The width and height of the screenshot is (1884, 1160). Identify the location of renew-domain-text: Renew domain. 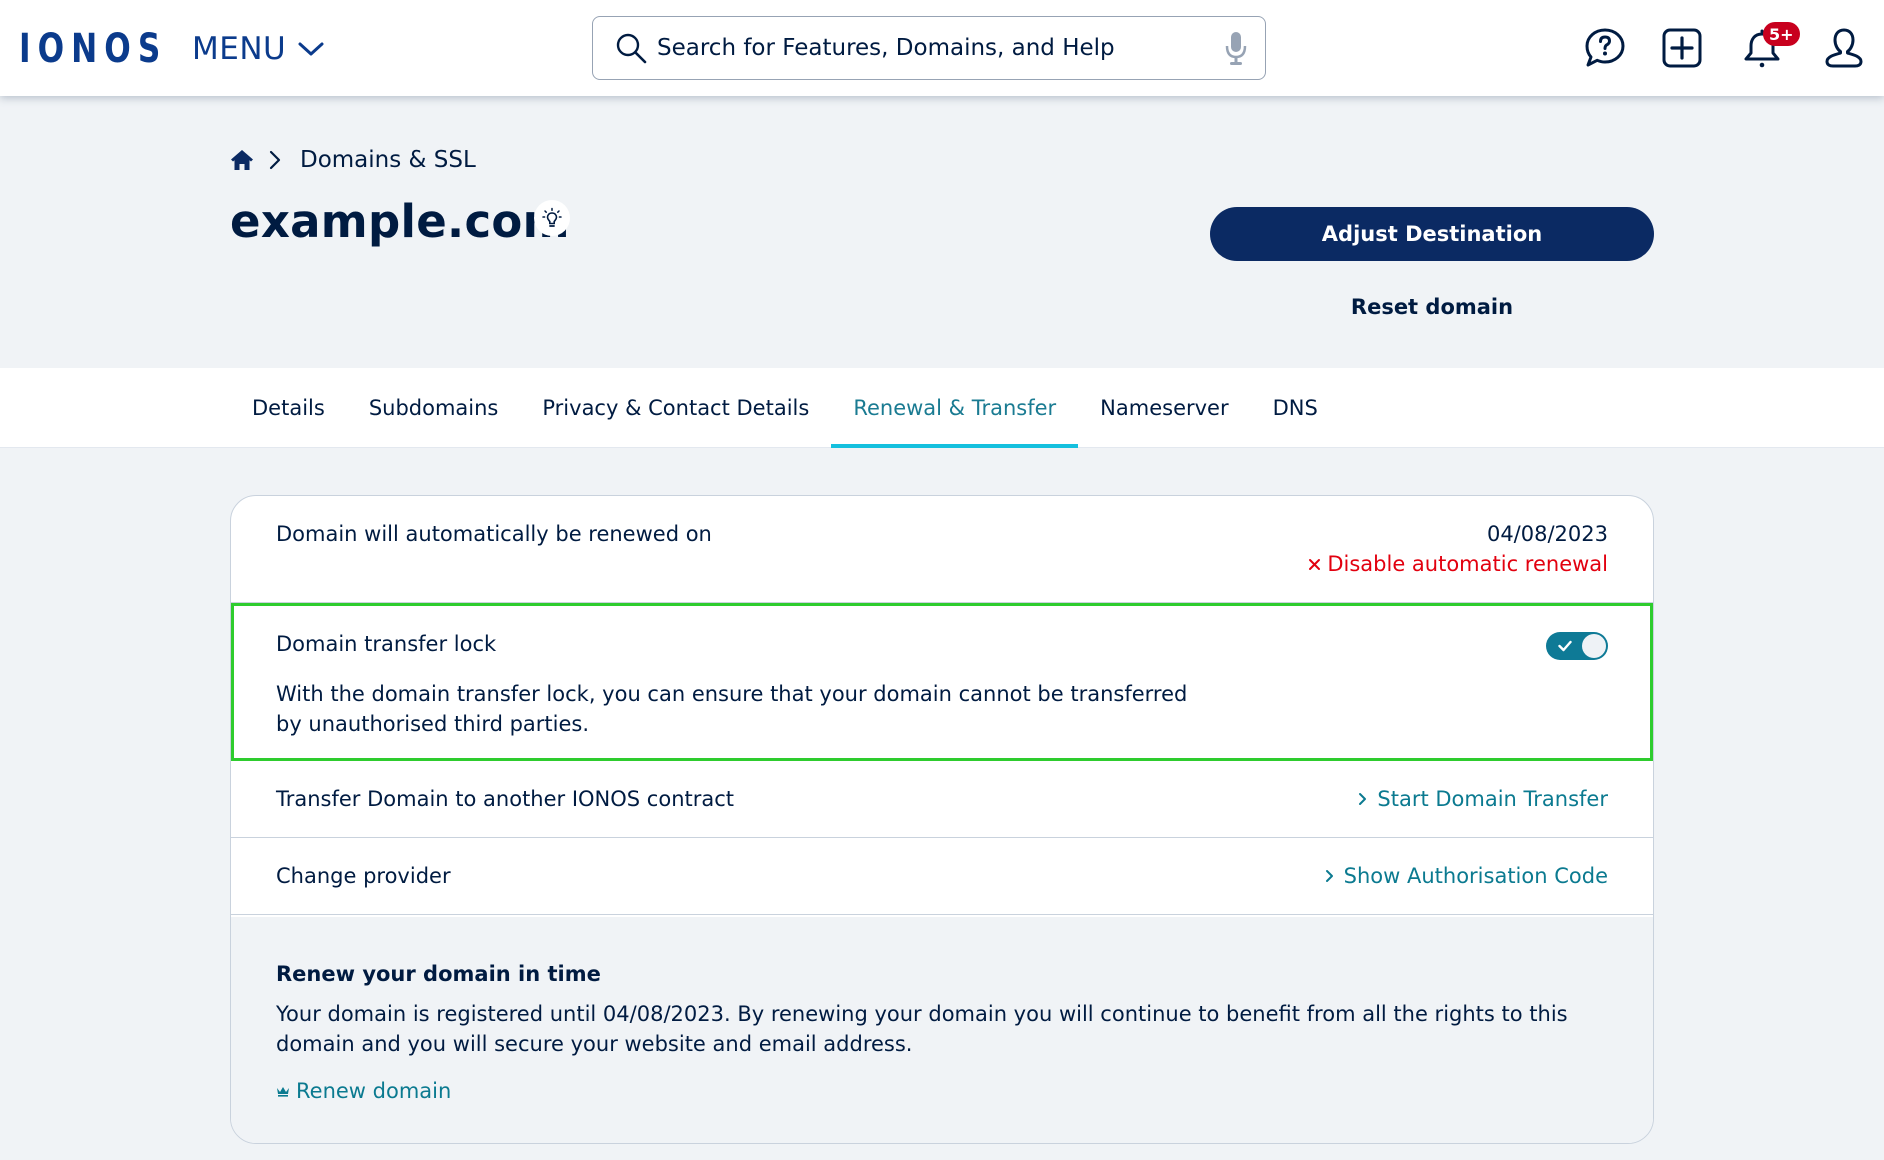
(374, 1091).